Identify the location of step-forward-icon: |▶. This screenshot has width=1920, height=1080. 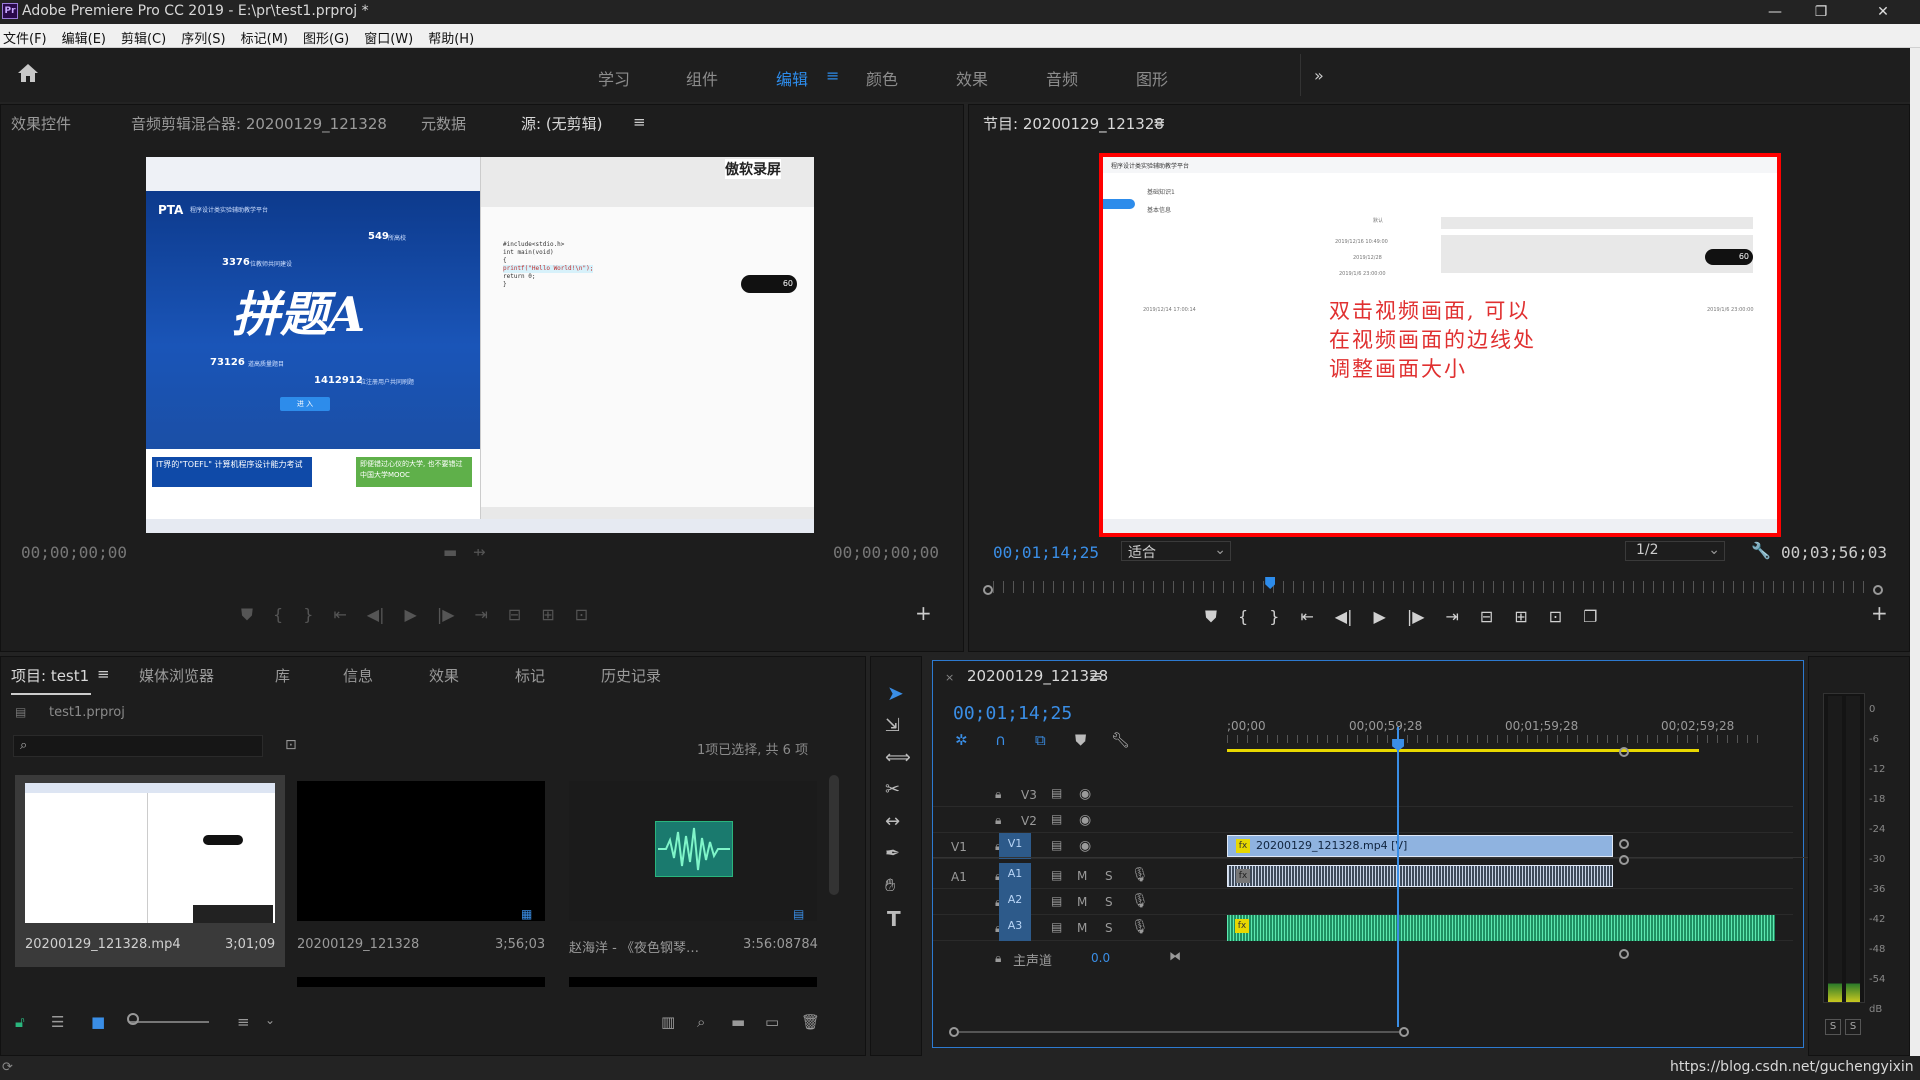
(1416, 617).